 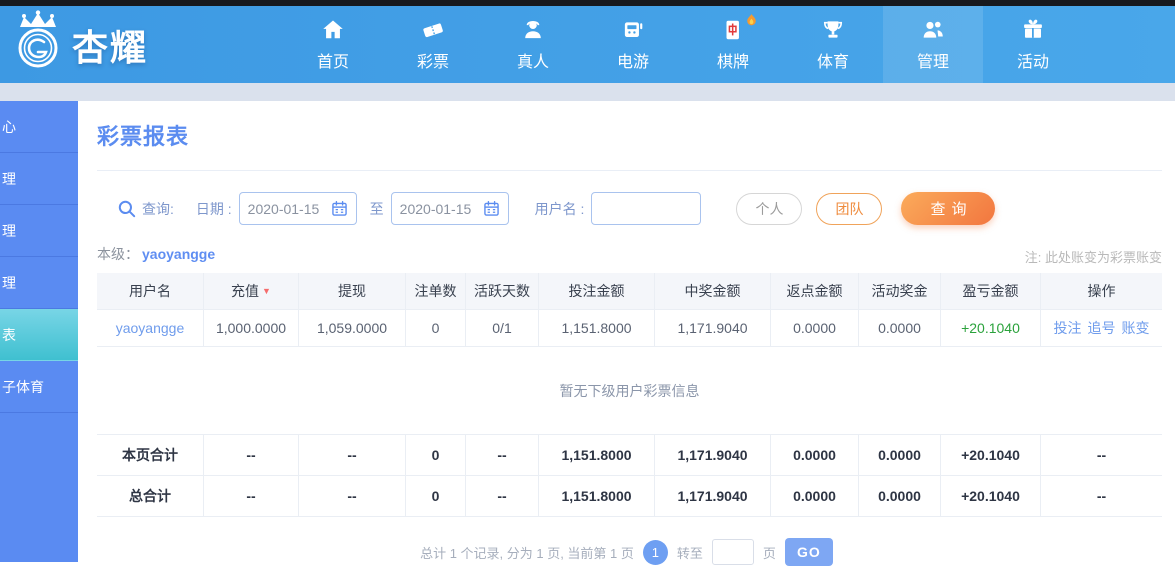 What do you see at coordinates (948, 208) in the screenshot?
I see `search-button: 查询` at bounding box center [948, 208].